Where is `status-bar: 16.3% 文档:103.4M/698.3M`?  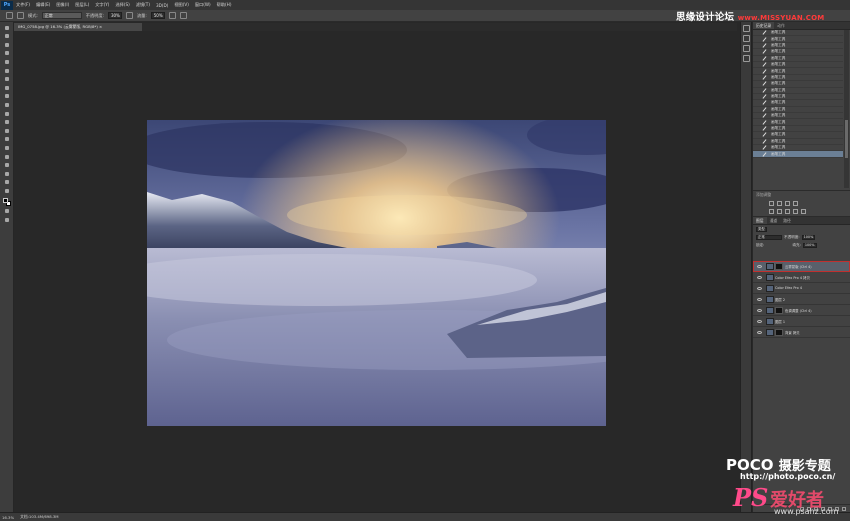
status-bar: 16.3% 文档:103.4M/698.3M is located at coordinates (425, 516).